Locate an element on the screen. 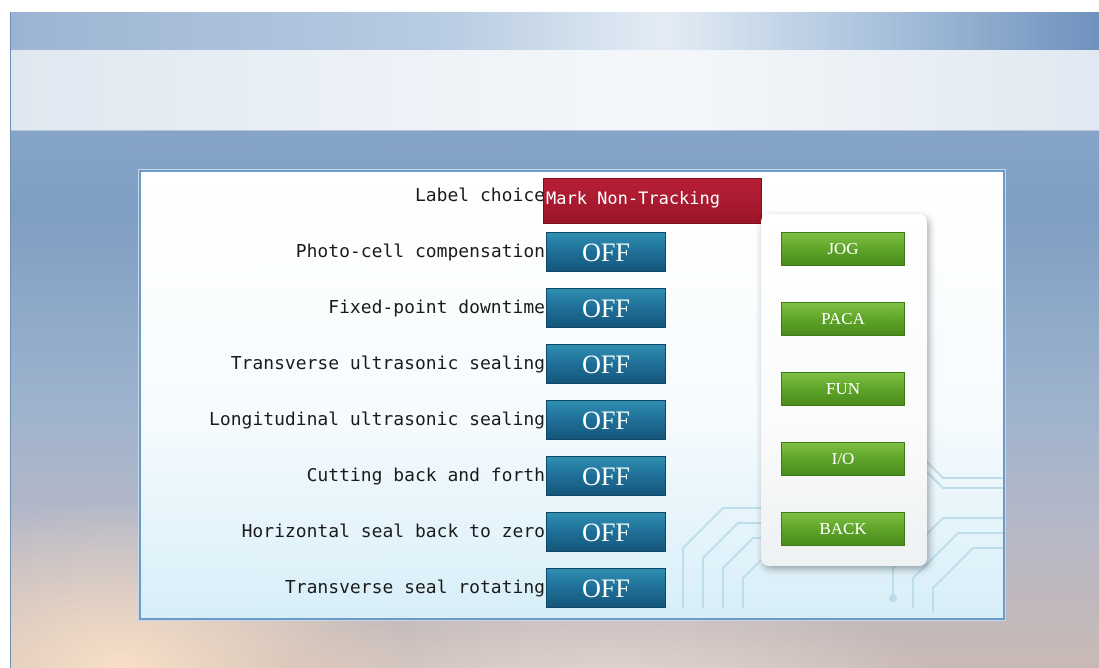 The height and width of the screenshot is (668, 1099). setting-label: Horizontal seal back to zero is located at coordinates (393, 531).